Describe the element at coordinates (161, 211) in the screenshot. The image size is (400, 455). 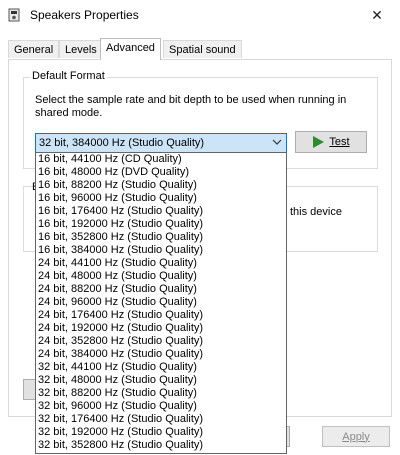
I see `format-option: 16 bit, 176400 Hz (Studio Quality)` at that location.